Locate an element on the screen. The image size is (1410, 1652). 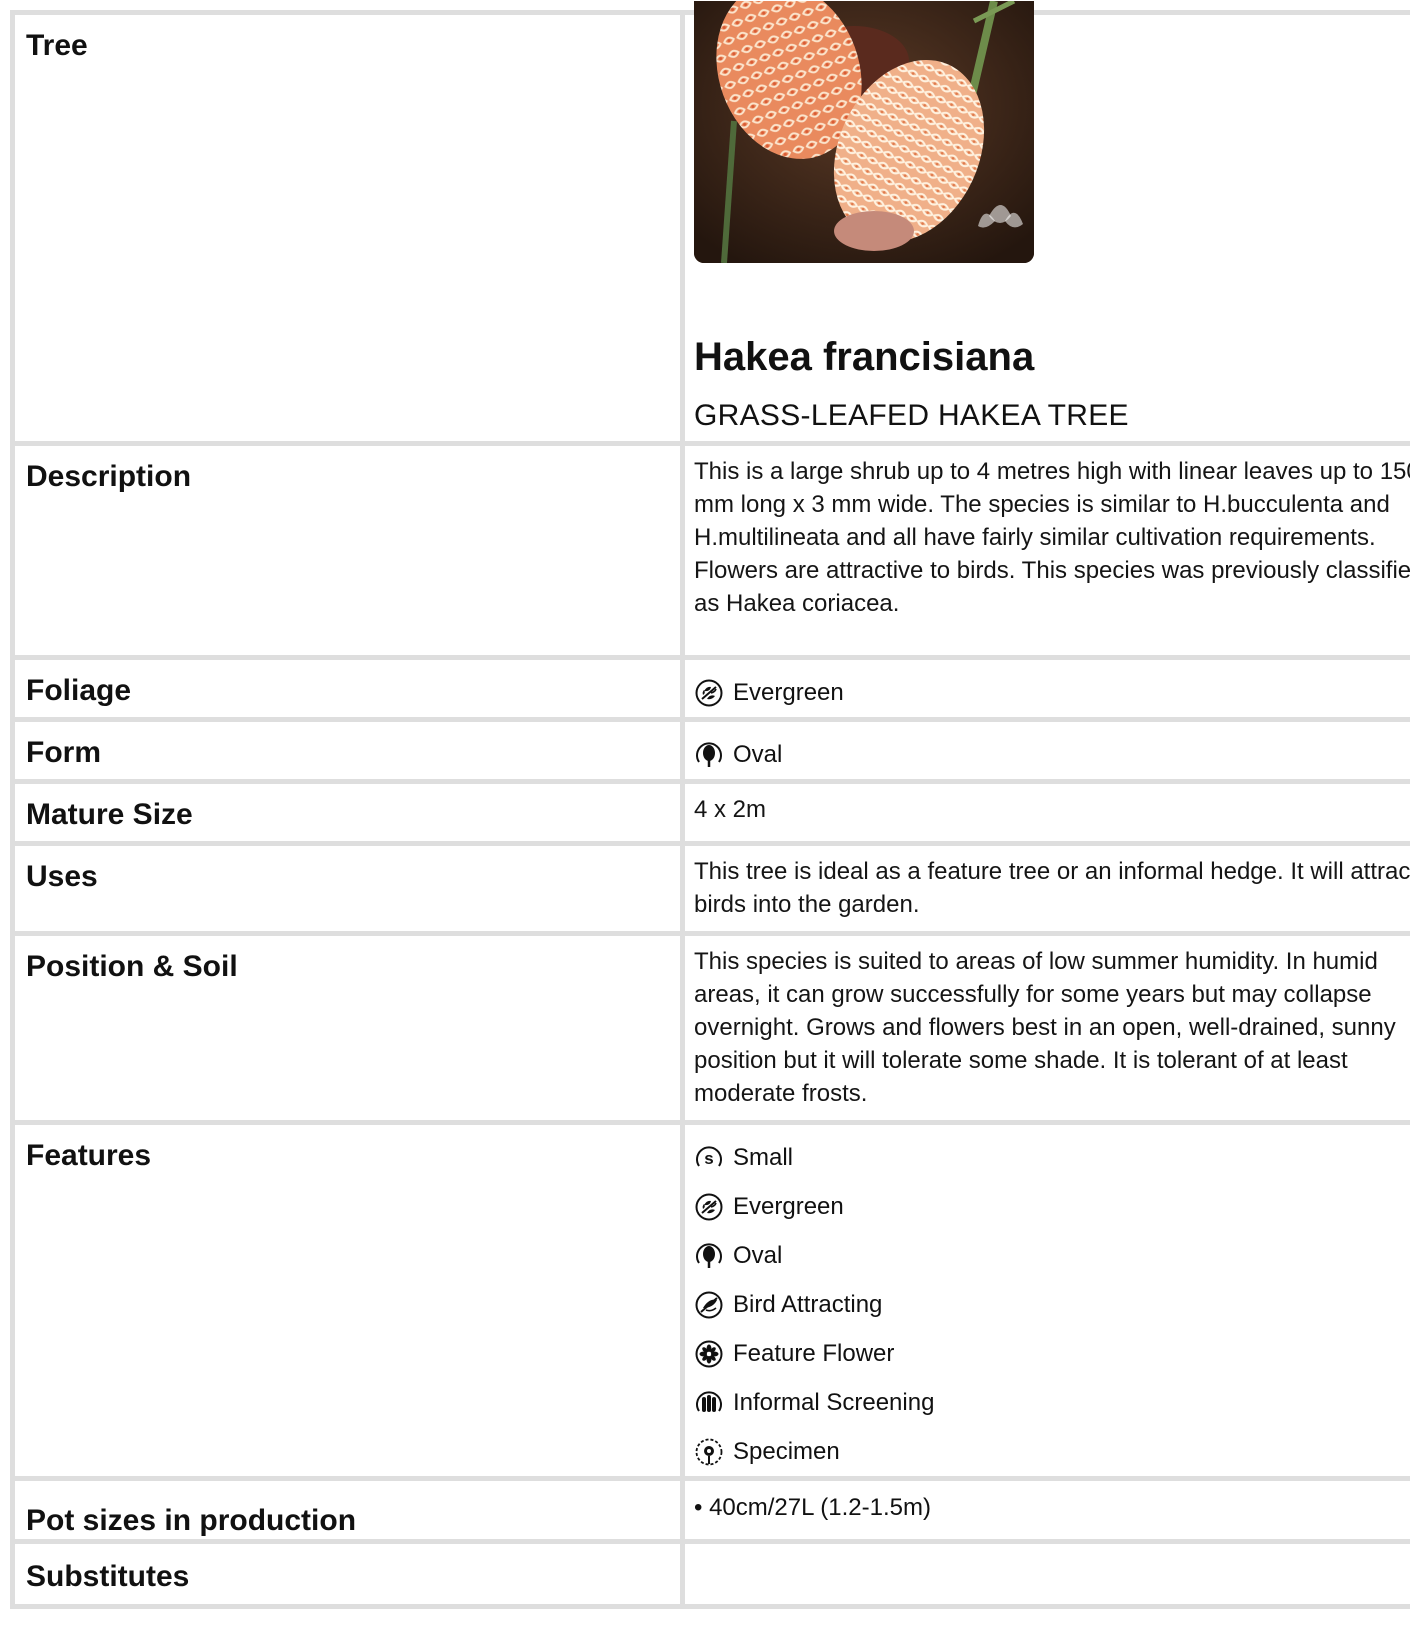
feature-label: Oval is located at coordinates (758, 1255).